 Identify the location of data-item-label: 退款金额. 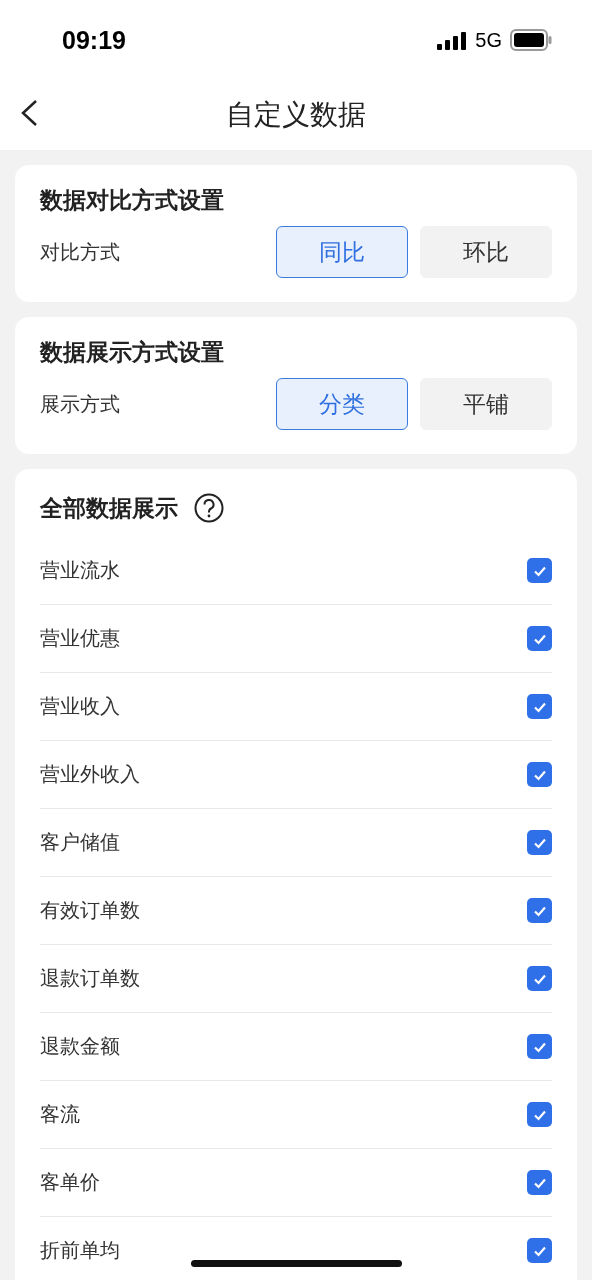
(80, 1046).